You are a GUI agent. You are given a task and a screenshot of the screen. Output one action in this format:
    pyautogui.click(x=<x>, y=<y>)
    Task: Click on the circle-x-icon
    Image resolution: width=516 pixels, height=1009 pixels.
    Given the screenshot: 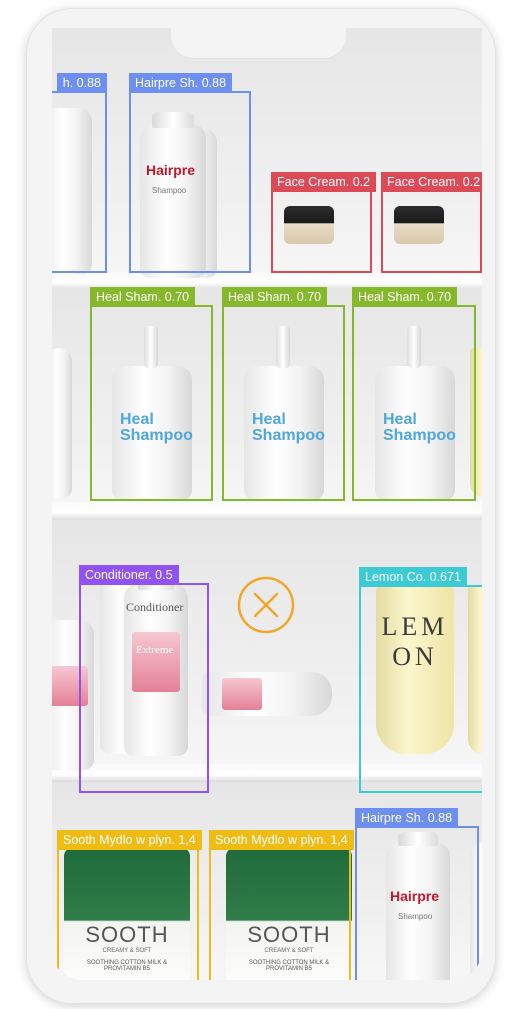 What is the action you would take?
    pyautogui.click(x=266, y=605)
    